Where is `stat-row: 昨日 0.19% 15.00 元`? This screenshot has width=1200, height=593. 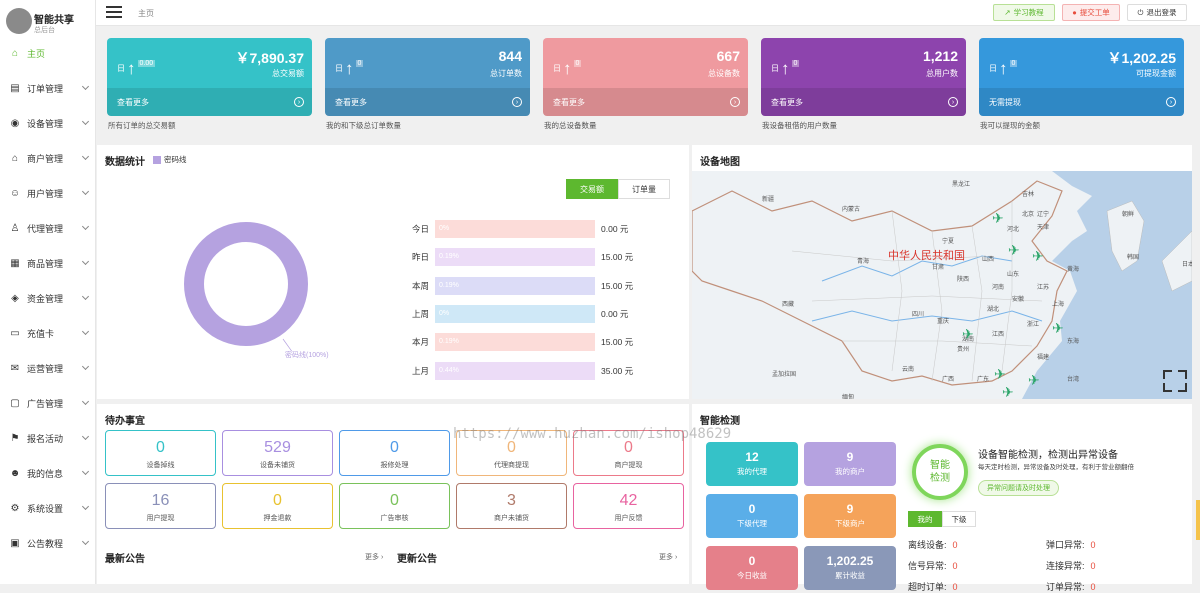 stat-row: 昨日 0.19% 15.00 元 is located at coordinates (520, 257).